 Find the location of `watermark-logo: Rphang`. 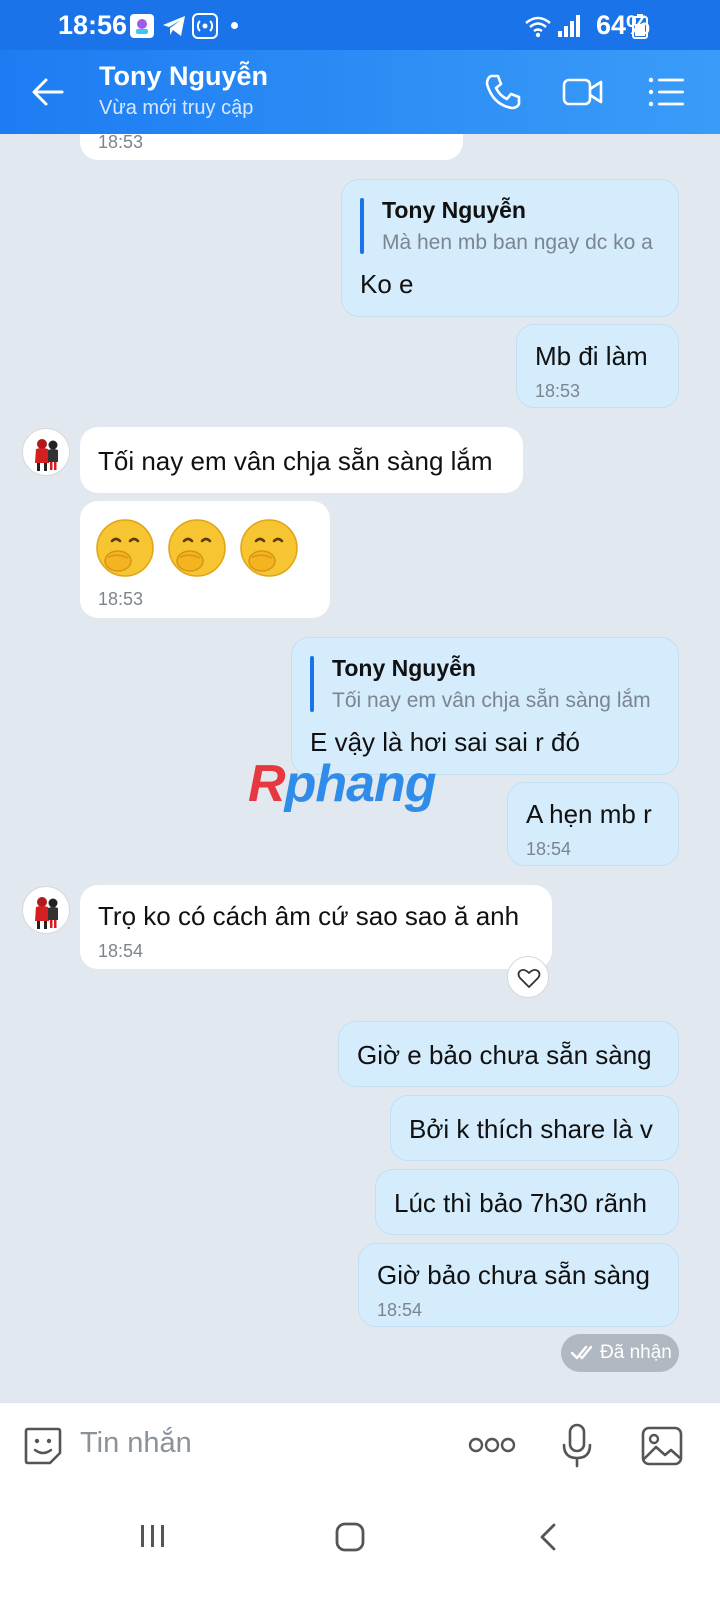

watermark-logo: Rphang is located at coordinates (342, 784).